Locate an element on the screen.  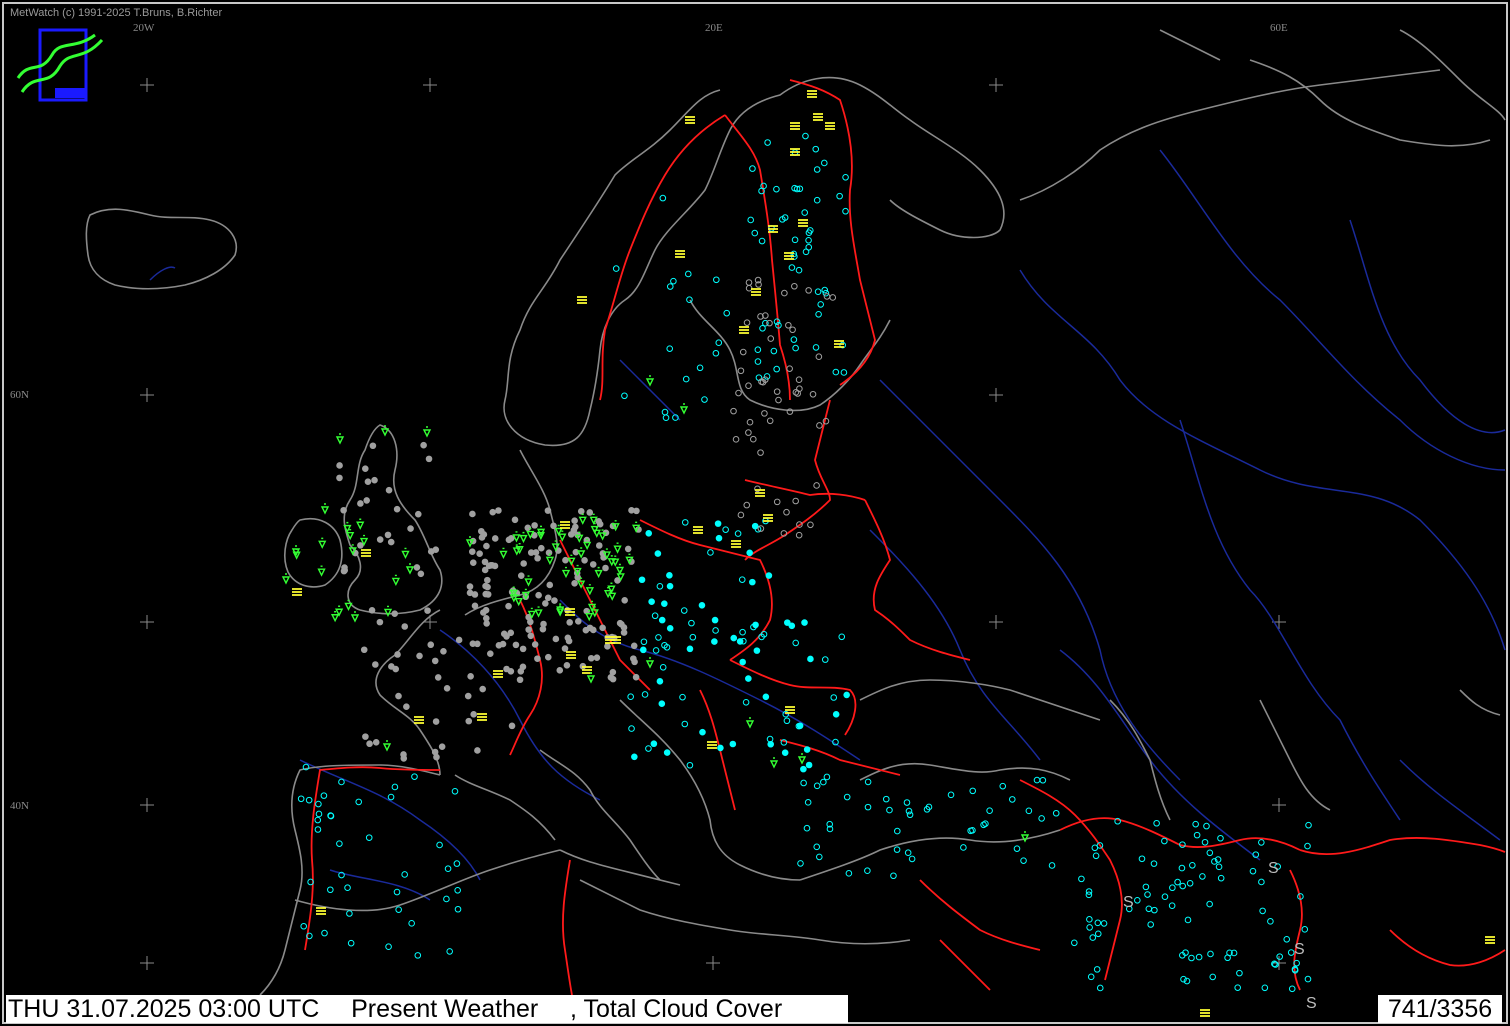
lat-label-40n: 40N is located at coordinates (19, 806).